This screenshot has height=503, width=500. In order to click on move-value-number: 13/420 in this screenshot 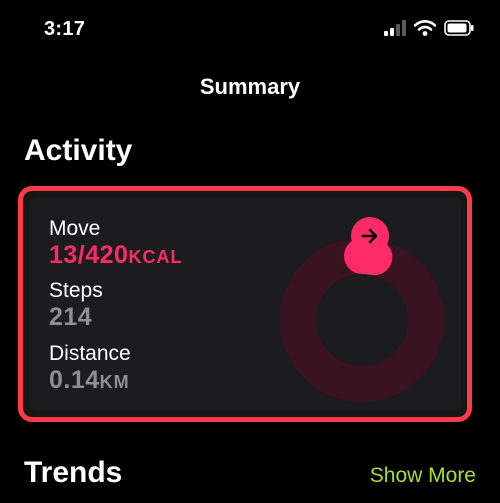, I will do `click(89, 255)`.